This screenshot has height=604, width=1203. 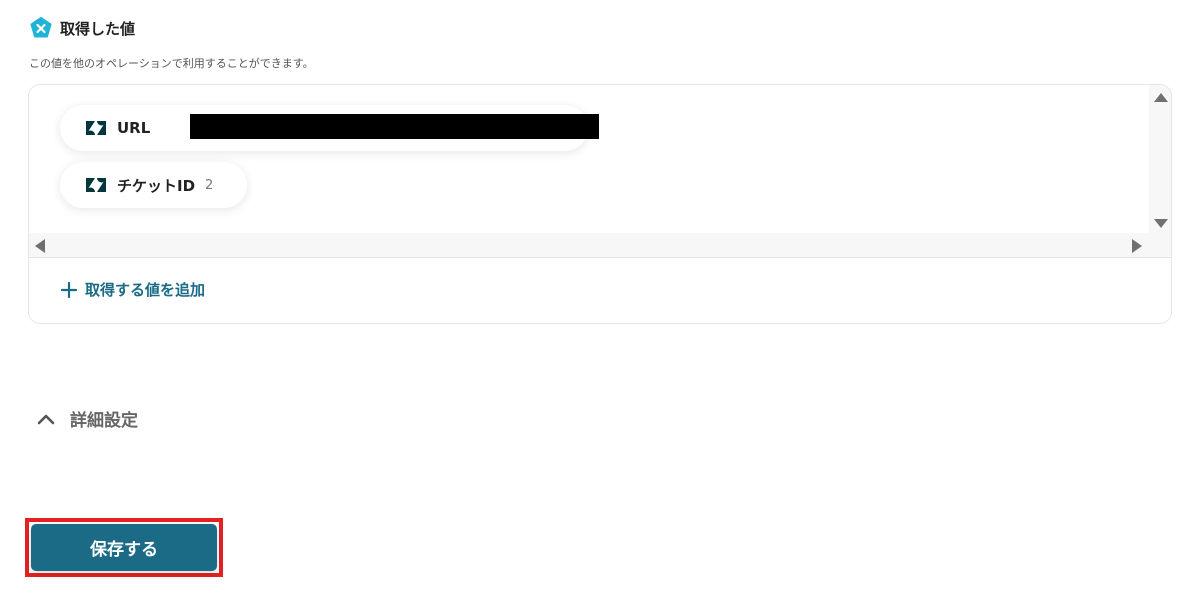 I want to click on advanced-settings-toggle: 詳細設定, so click(x=87, y=418).